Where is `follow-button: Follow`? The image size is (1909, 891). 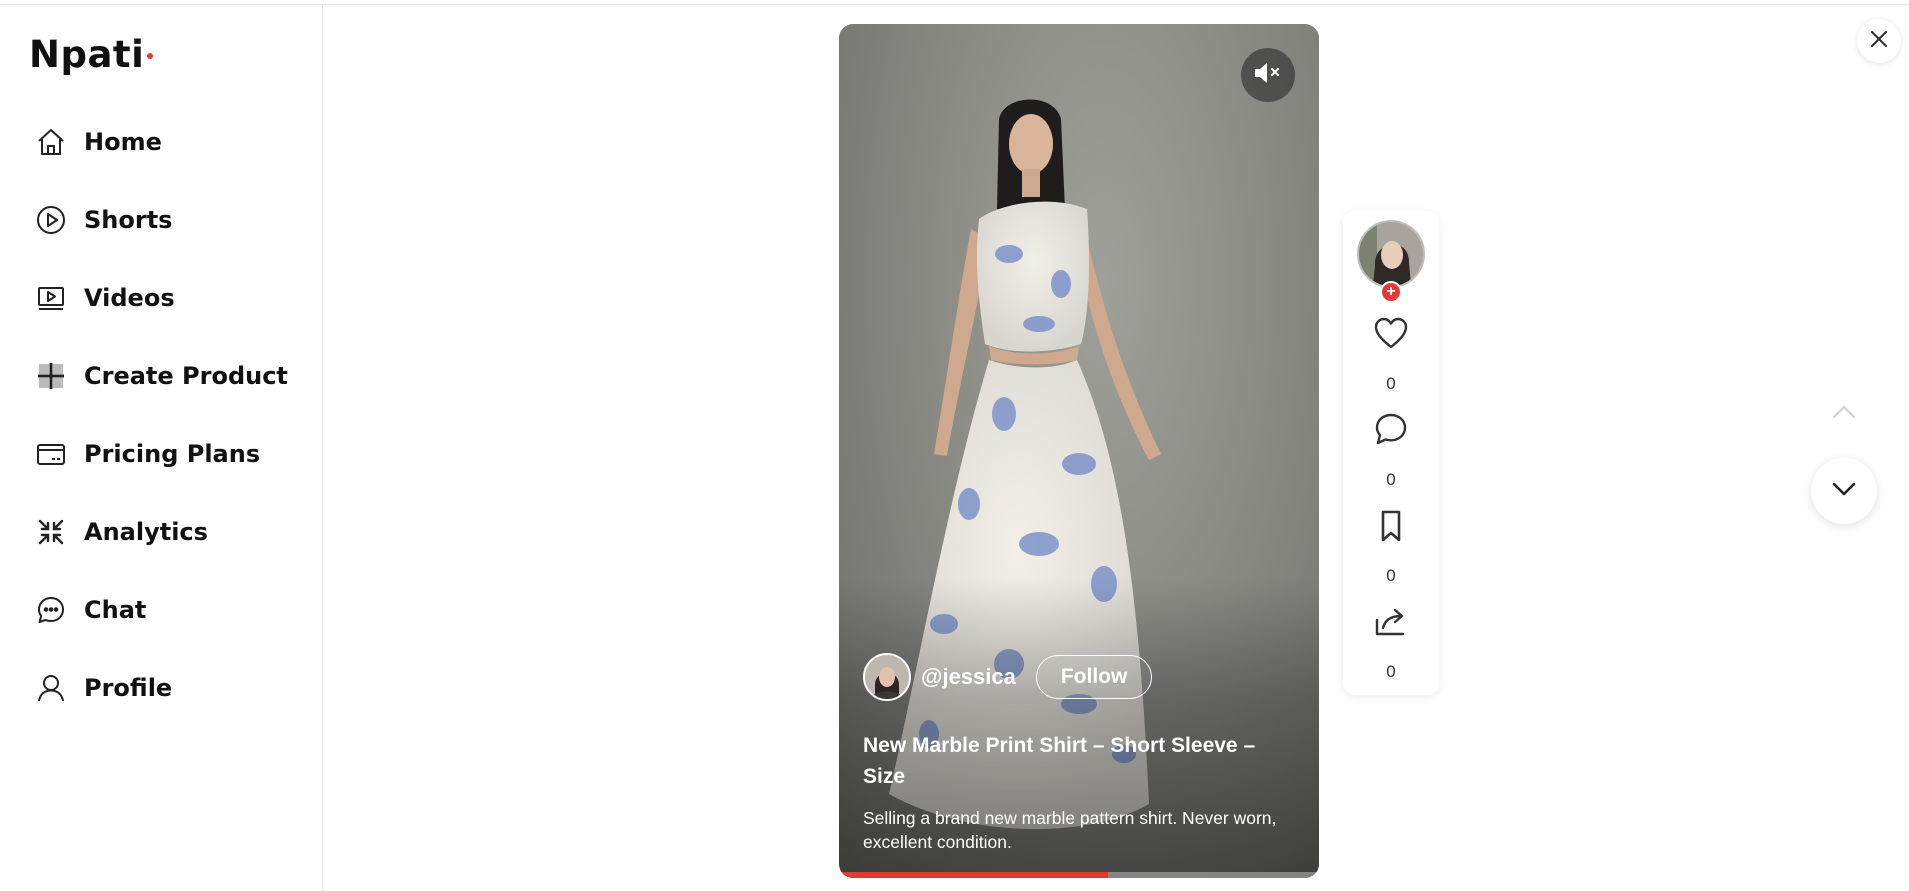
follow-button: Follow is located at coordinates (1094, 677).